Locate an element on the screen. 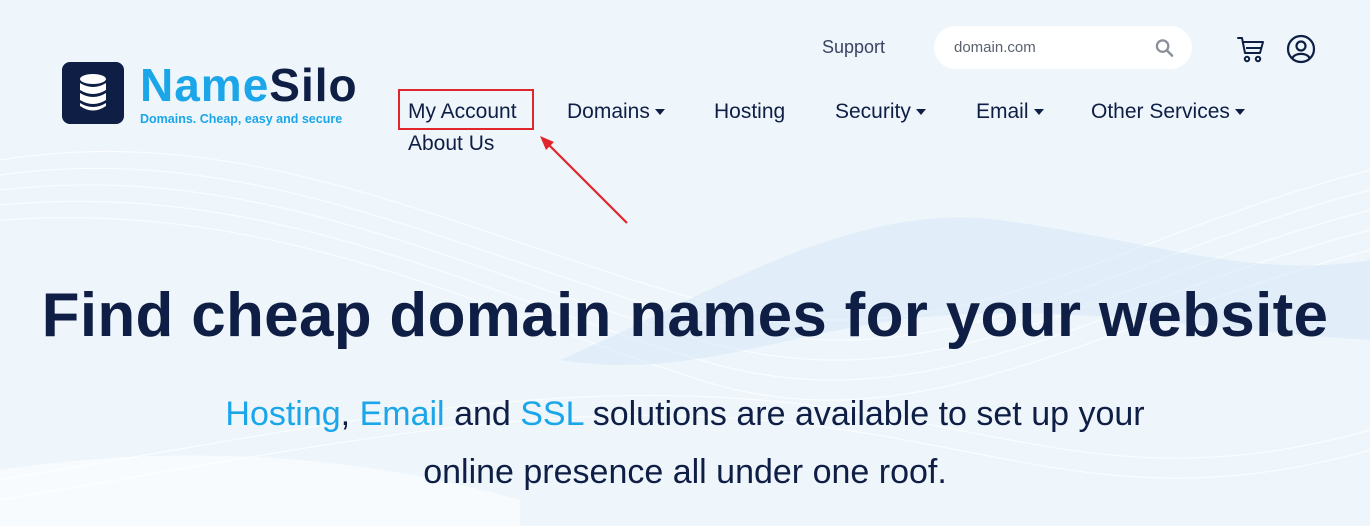 The width and height of the screenshot is (1370, 526). brand-name-part2: Silo is located at coordinates (313, 85).